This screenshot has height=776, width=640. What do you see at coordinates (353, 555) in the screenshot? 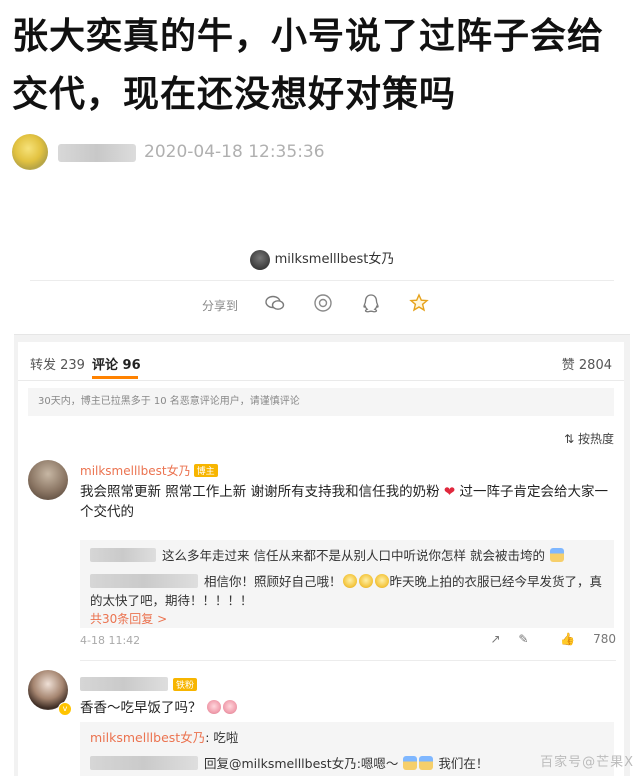
I see `reply-text: 这么多年走过来 信任从来都不是从别人口中听说你怎样 就会被击垮的` at bounding box center [353, 555].